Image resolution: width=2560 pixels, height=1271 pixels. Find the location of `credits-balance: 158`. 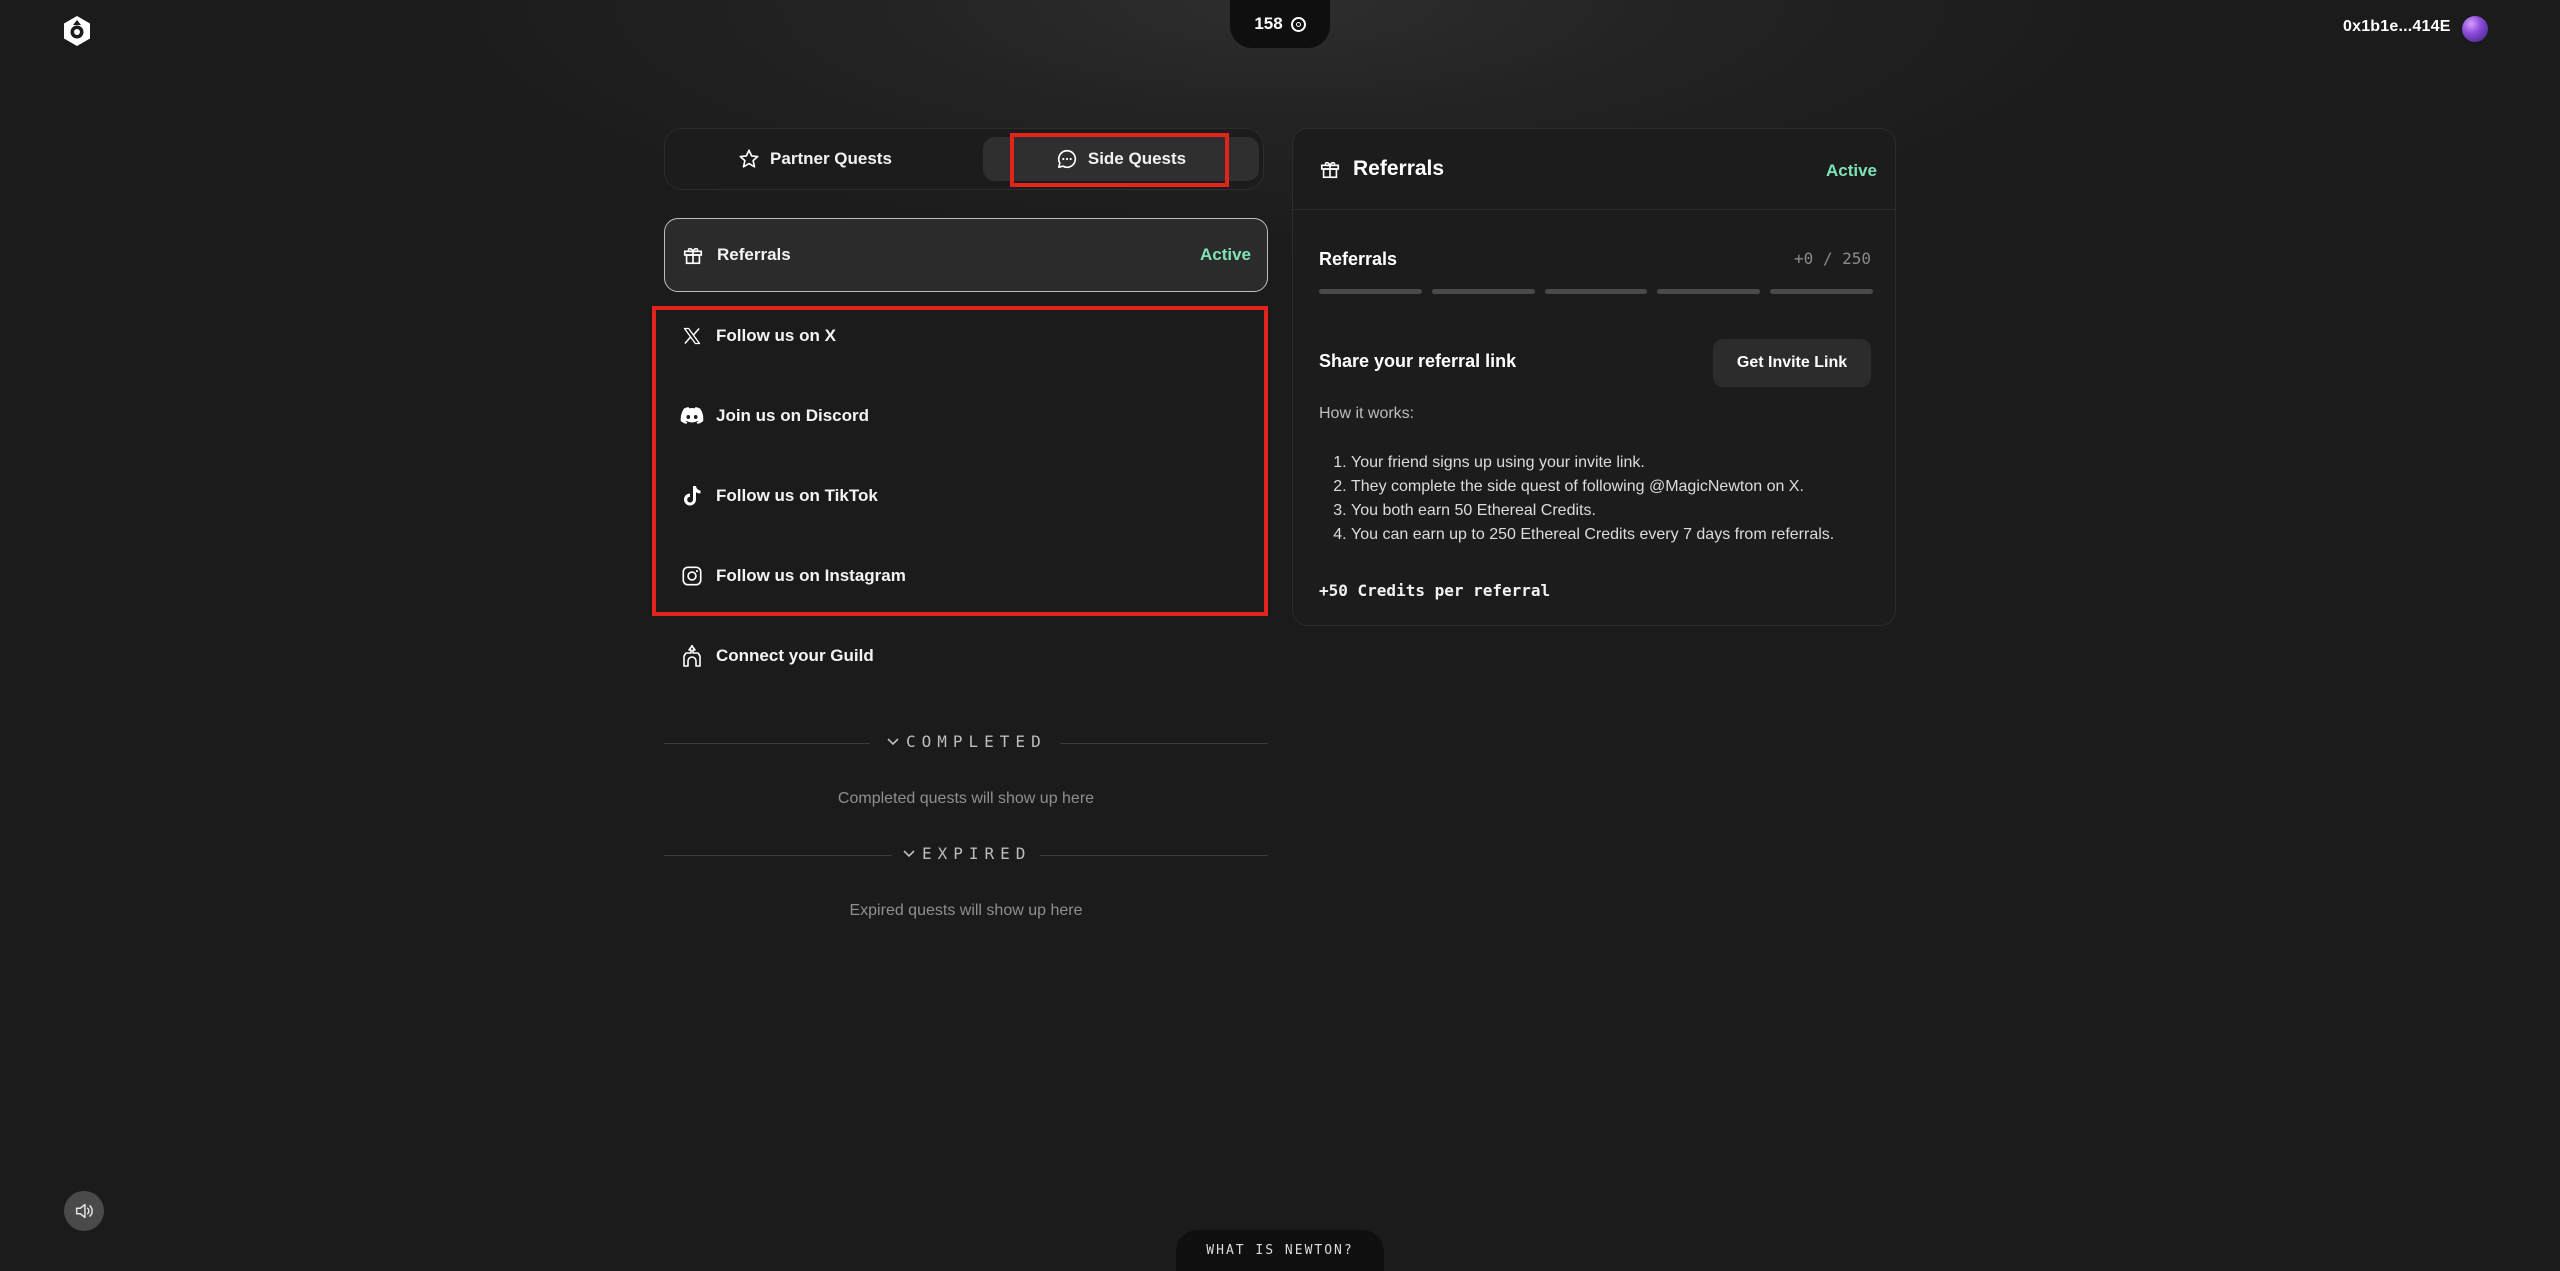

credits-balance: 158 is located at coordinates (1280, 24).